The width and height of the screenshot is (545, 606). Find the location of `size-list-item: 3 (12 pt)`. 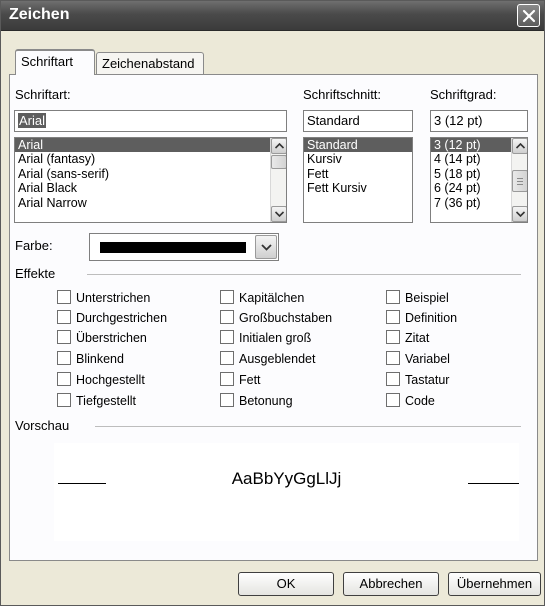

size-list-item: 3 (12 pt) is located at coordinates (471, 145).